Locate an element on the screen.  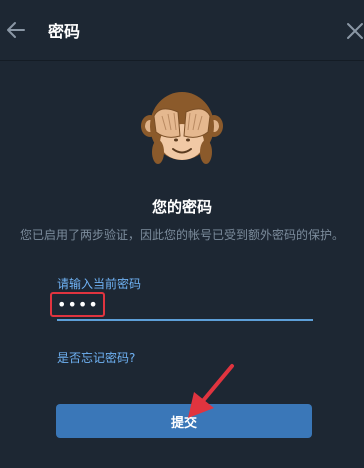
forgot-password-link: 是否忘记密码? is located at coordinates (96, 357).